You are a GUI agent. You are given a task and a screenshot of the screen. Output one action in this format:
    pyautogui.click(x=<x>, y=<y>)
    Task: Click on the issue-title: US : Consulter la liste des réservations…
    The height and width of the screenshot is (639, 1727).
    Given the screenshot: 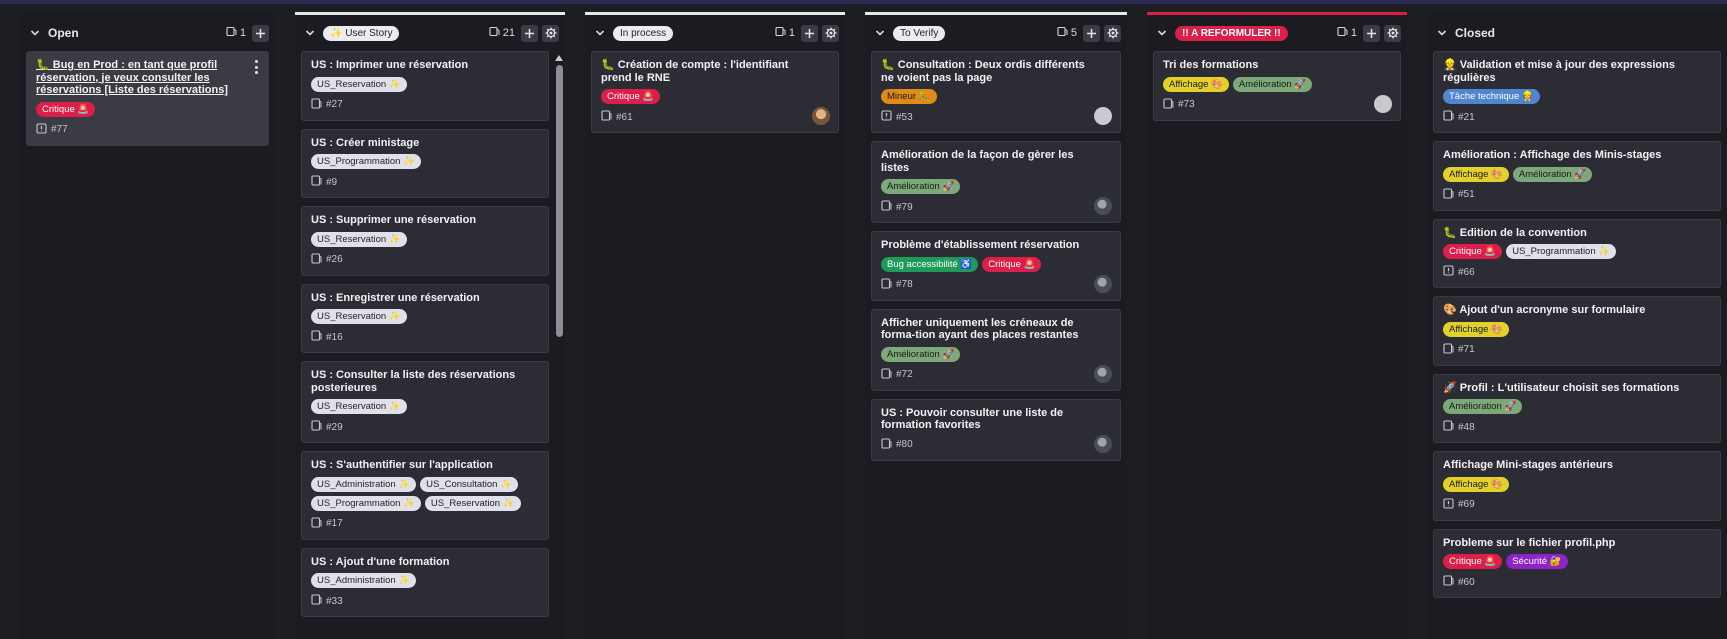 What is the action you would take?
    pyautogui.click(x=425, y=381)
    